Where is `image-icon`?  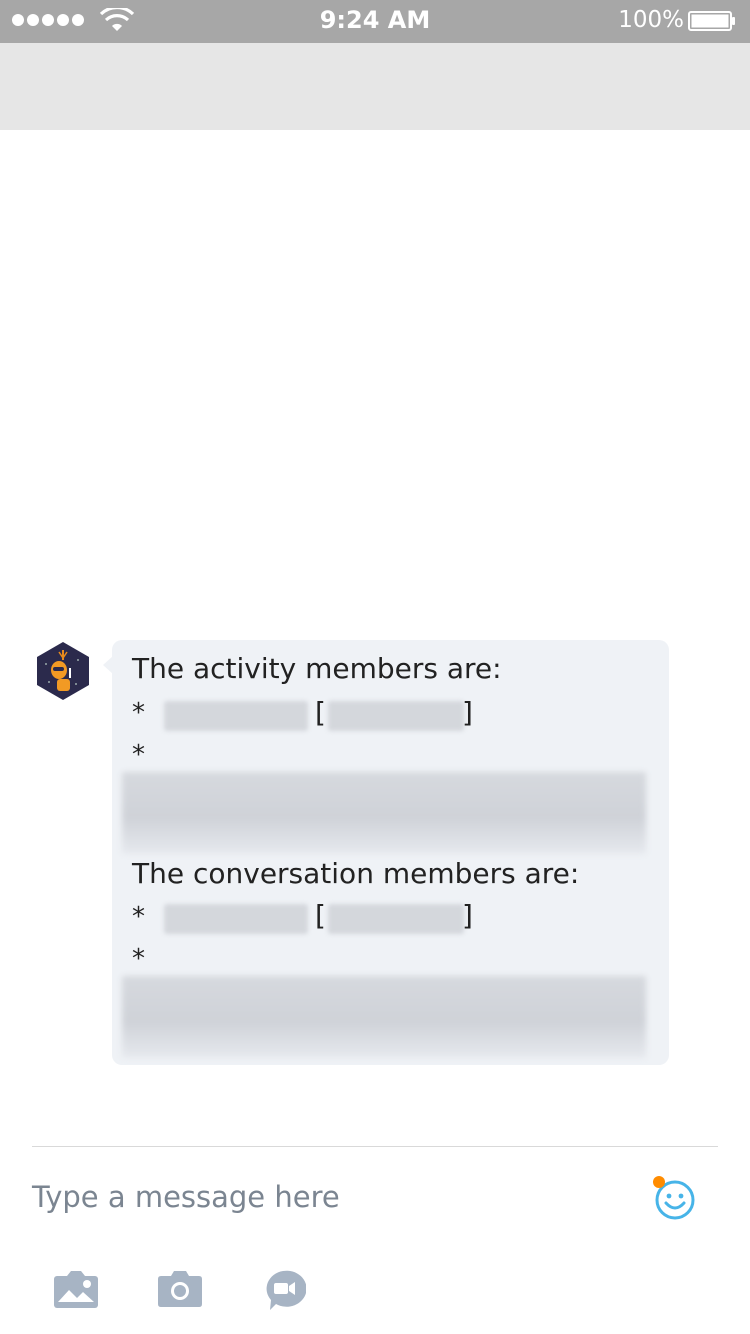
image-icon is located at coordinates (76, 1290).